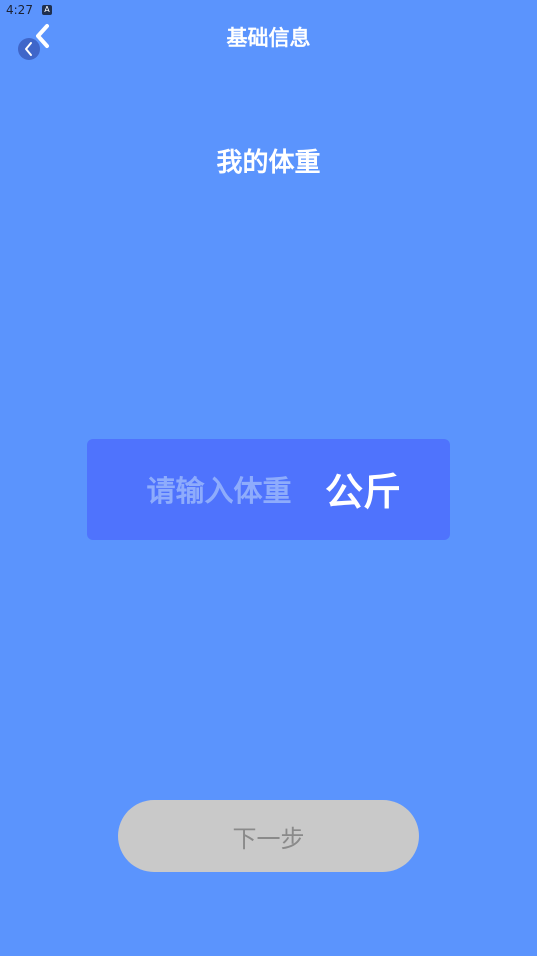 The image size is (537, 956). Describe the element at coordinates (47, 10) in the screenshot. I see `notification-icon: A` at that location.